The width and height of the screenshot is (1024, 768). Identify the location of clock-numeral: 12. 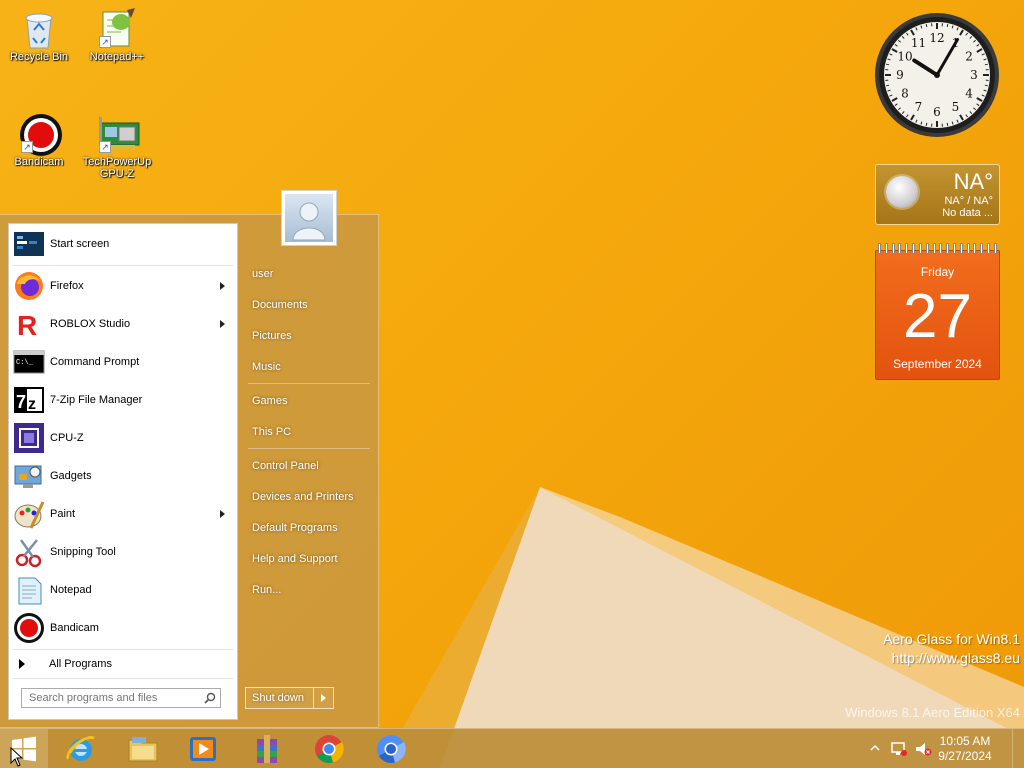
(936, 38).